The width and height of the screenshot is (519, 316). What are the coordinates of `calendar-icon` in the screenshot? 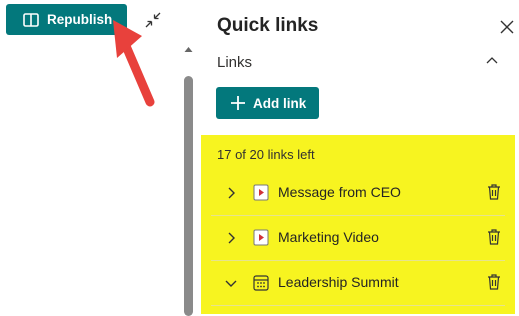 It's located at (261, 282).